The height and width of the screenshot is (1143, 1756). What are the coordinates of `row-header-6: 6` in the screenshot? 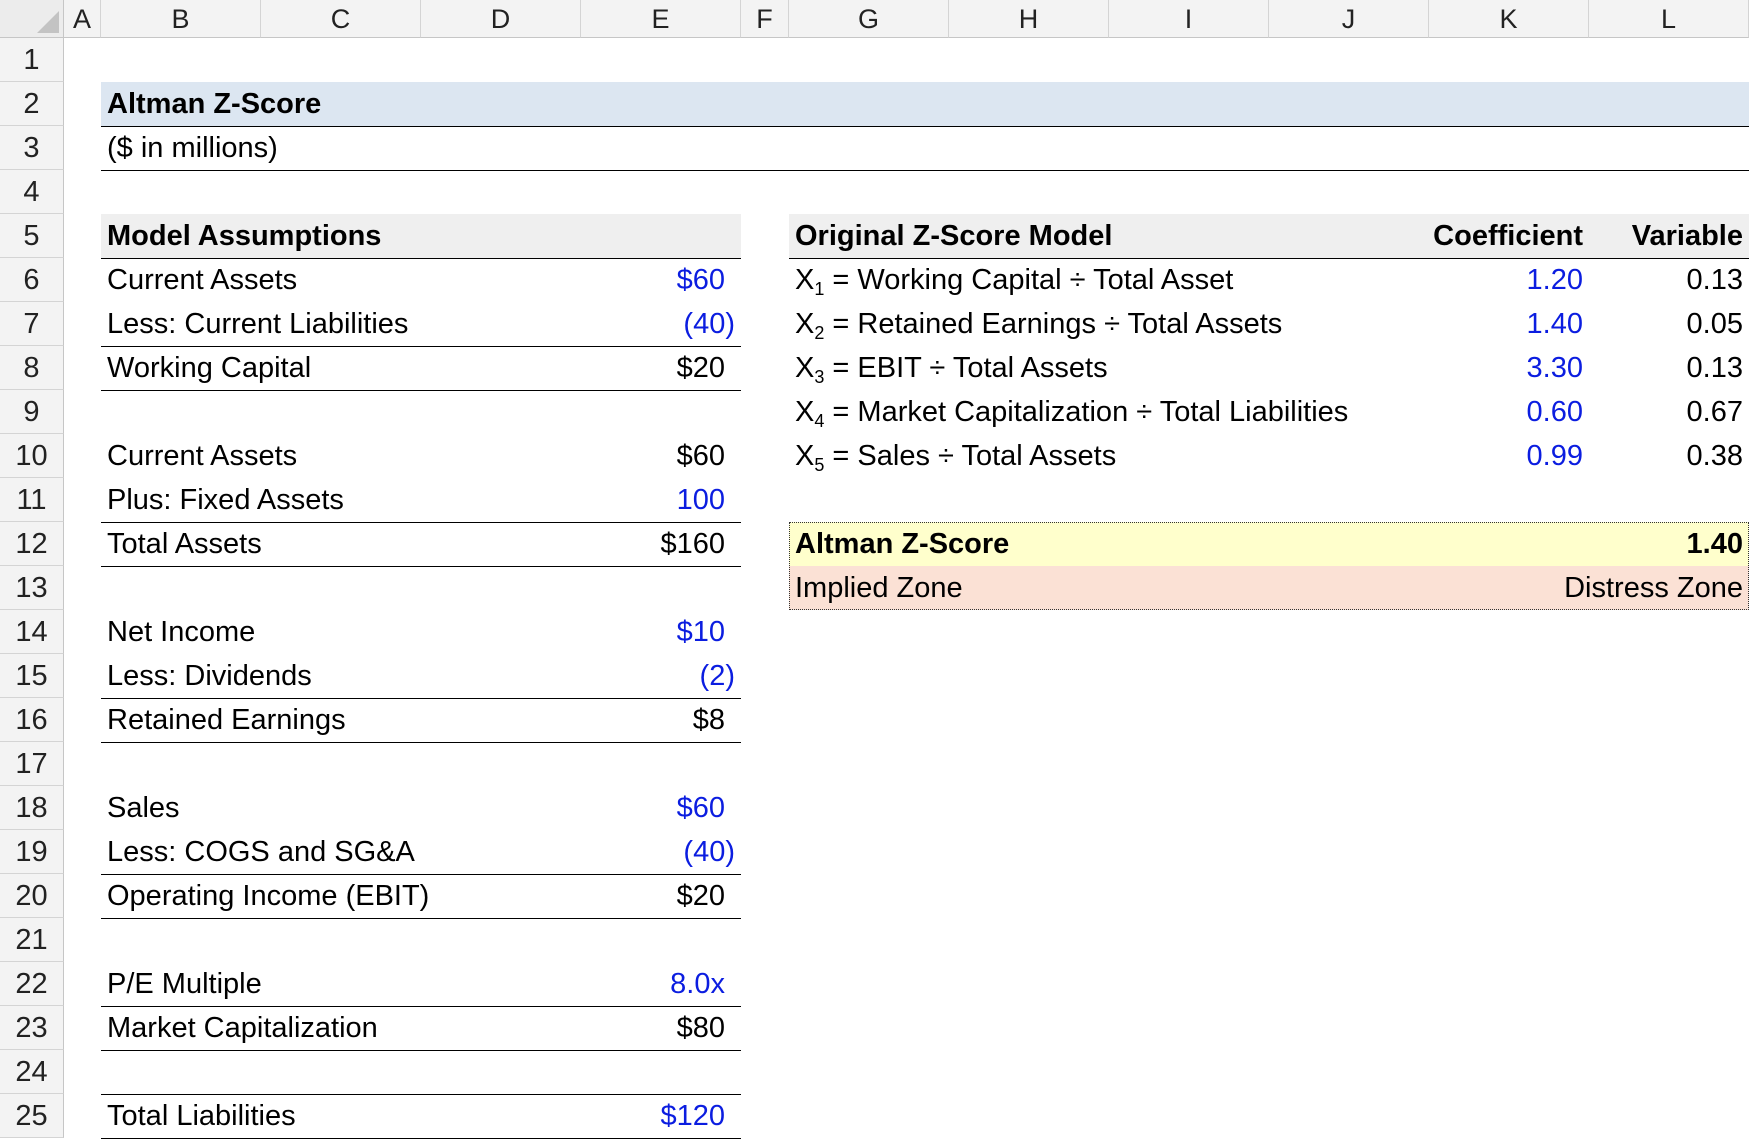 It's located at (32, 280).